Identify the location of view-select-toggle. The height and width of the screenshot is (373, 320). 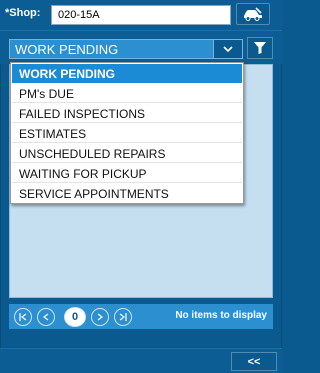
(228, 49).